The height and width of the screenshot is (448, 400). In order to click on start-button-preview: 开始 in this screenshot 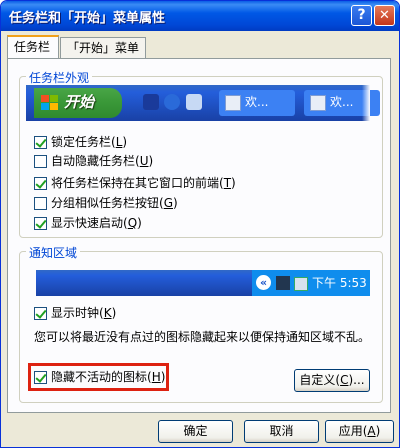, I will do `click(78, 103)`.